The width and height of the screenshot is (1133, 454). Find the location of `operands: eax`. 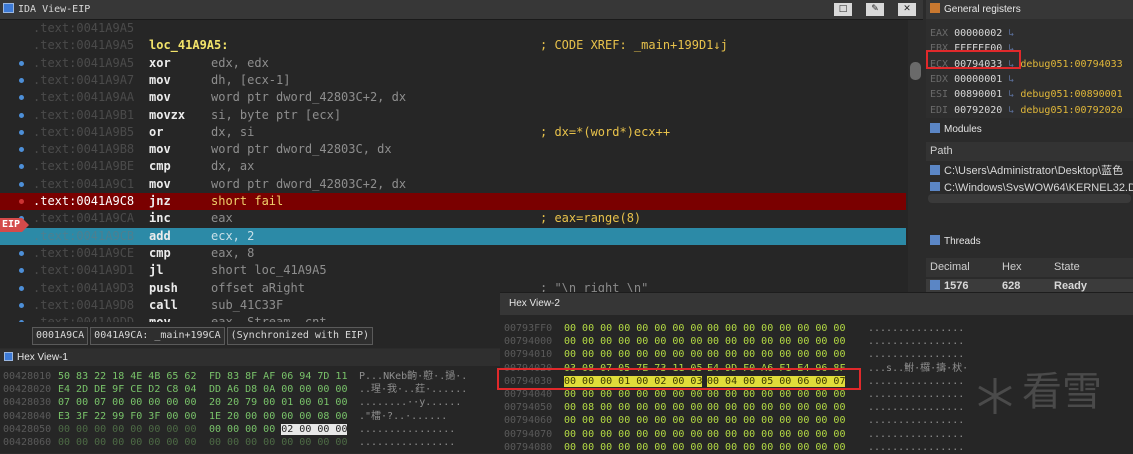

operands: eax is located at coordinates (222, 218).